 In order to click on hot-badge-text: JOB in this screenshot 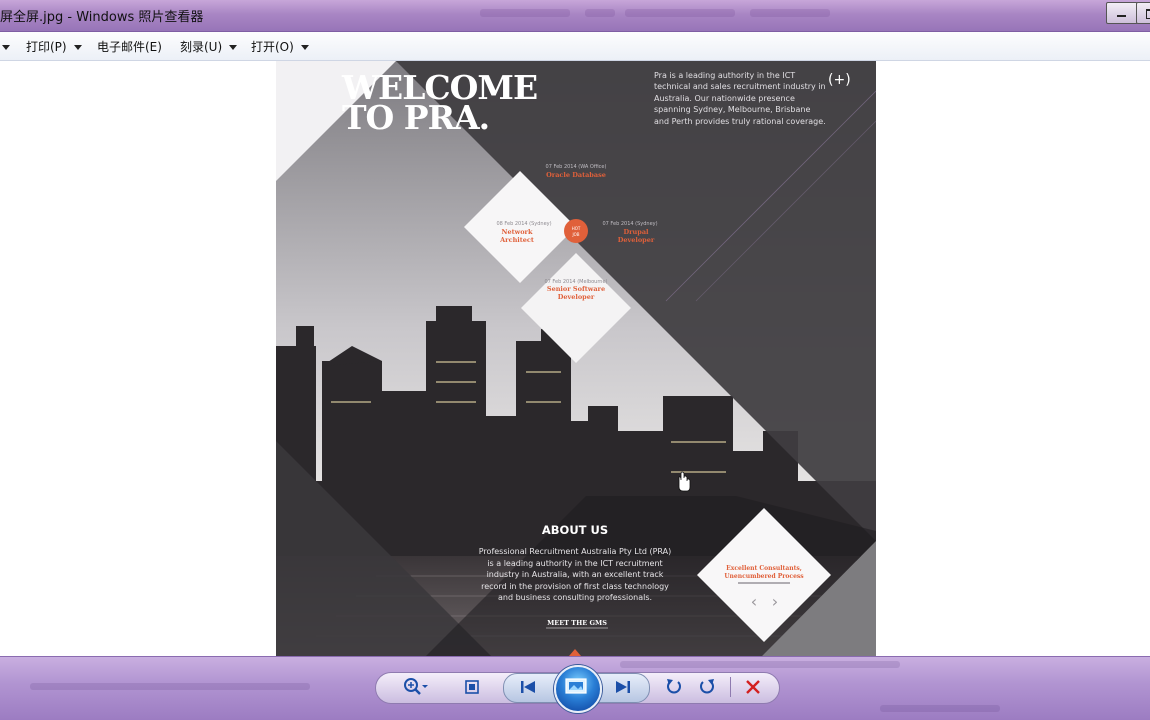, I will do `click(575, 234)`.